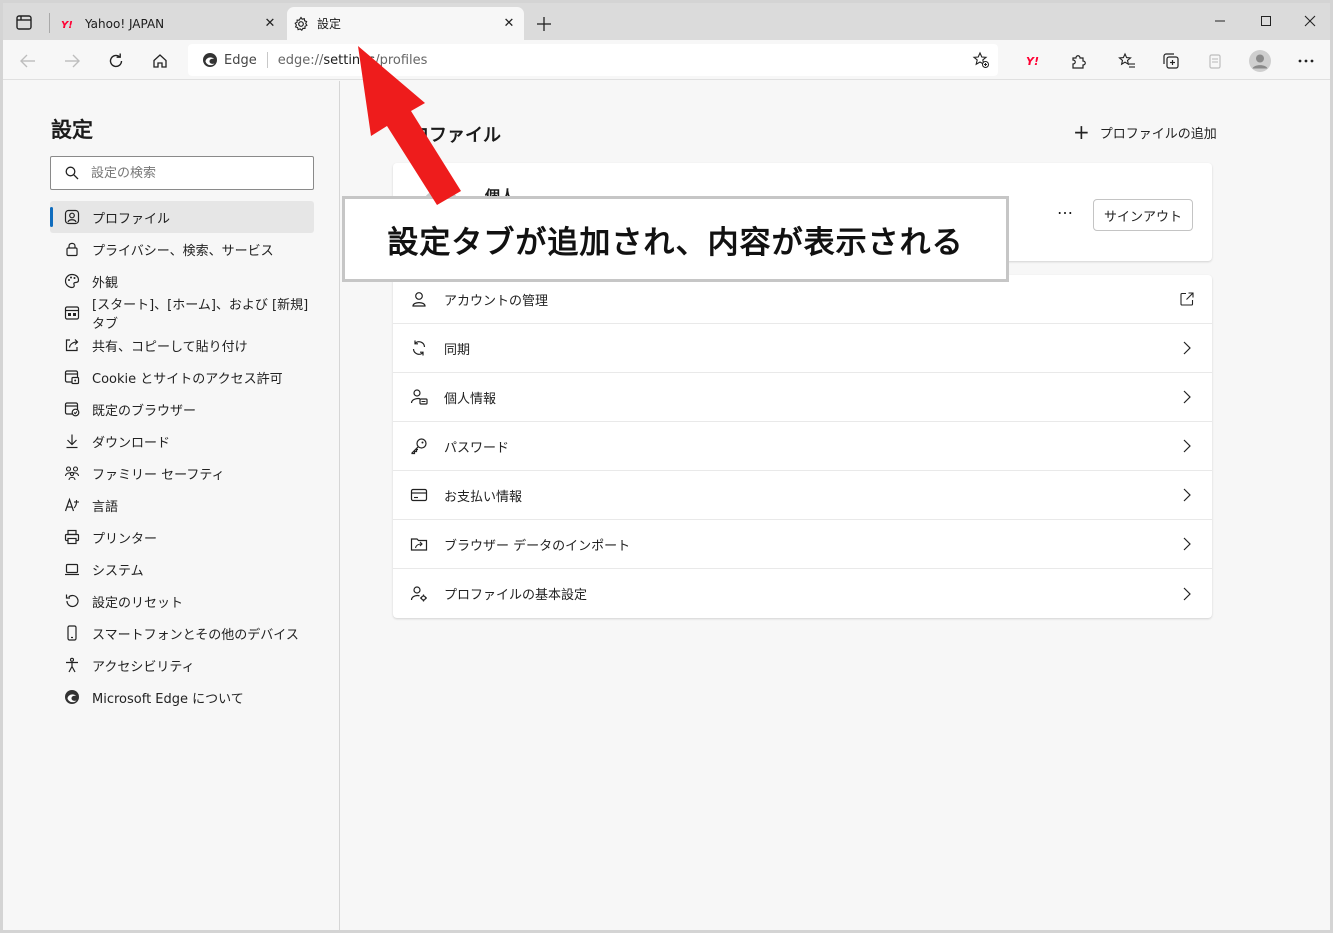 Image resolution: width=1333 pixels, height=933 pixels. I want to click on collections-icon, so click(1171, 61).